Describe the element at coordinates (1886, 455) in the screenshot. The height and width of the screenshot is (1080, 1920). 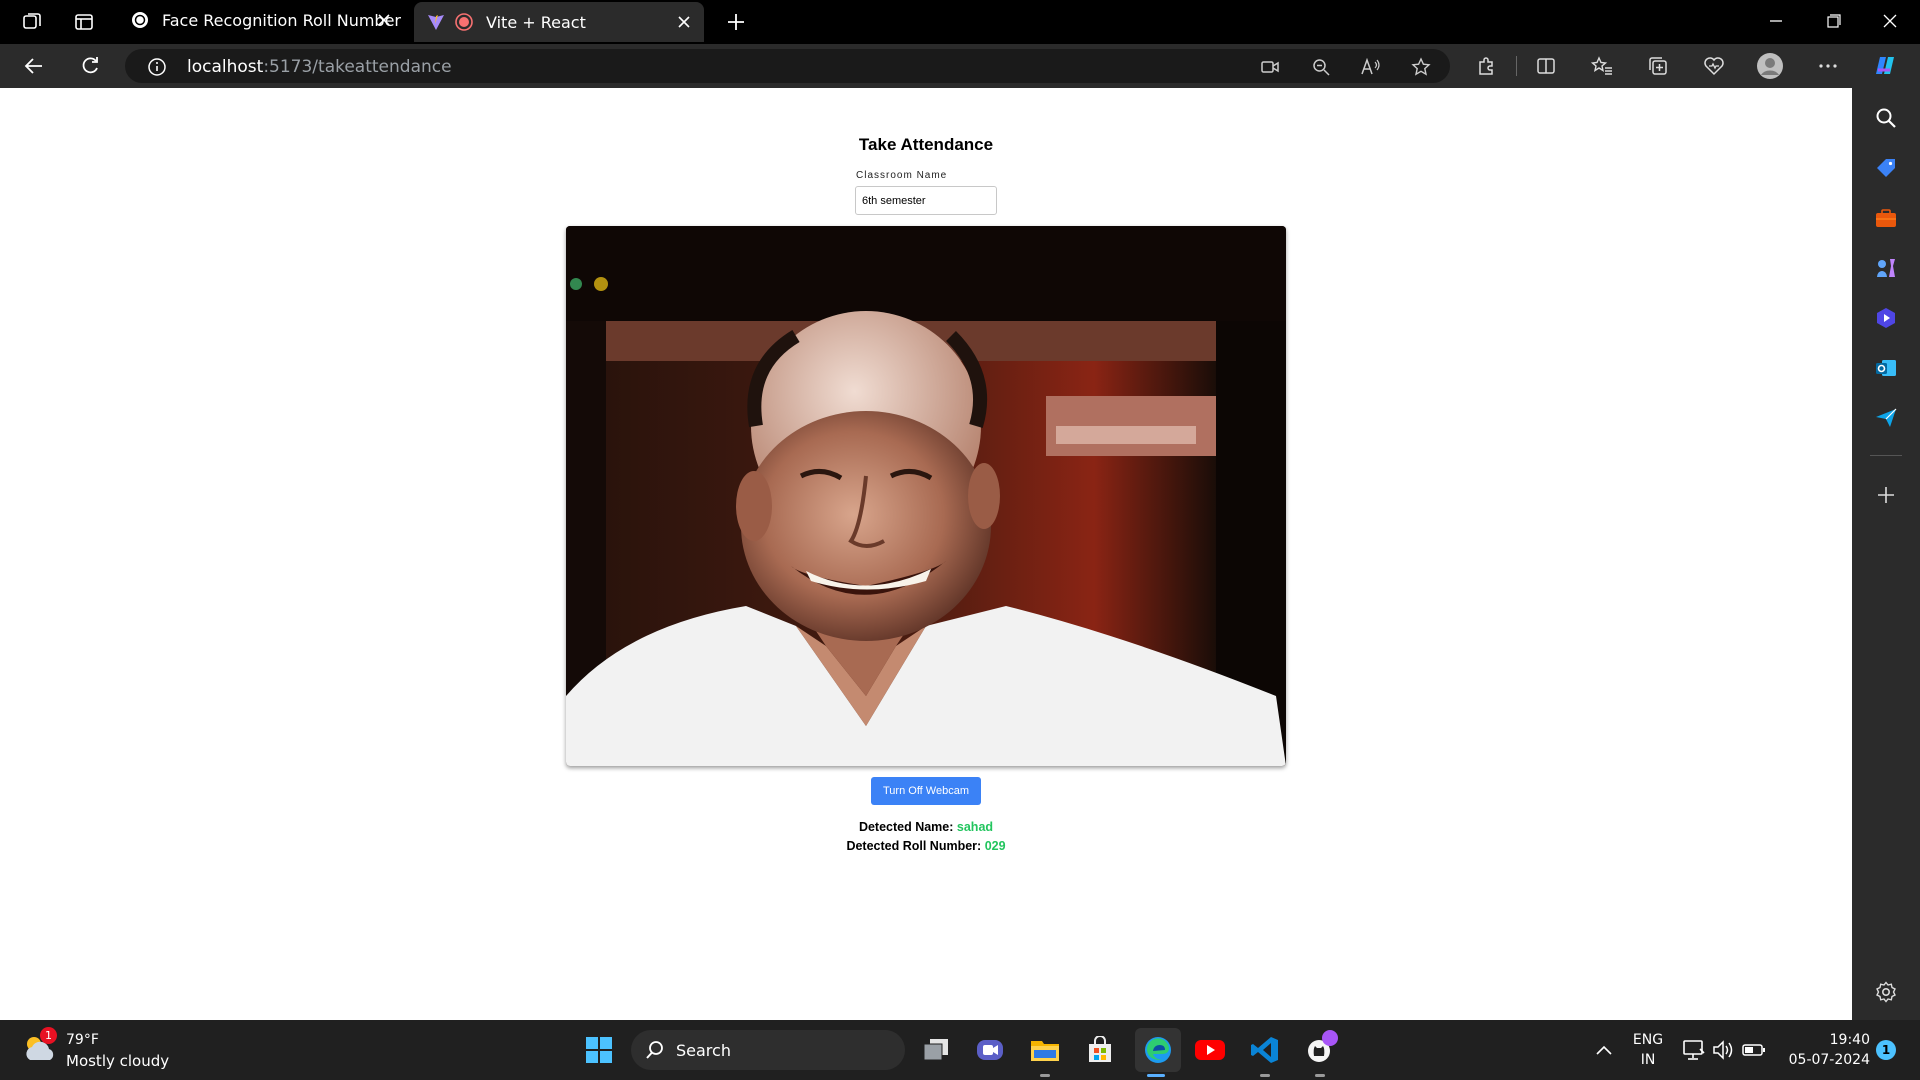
I see `sidebar-divider` at that location.